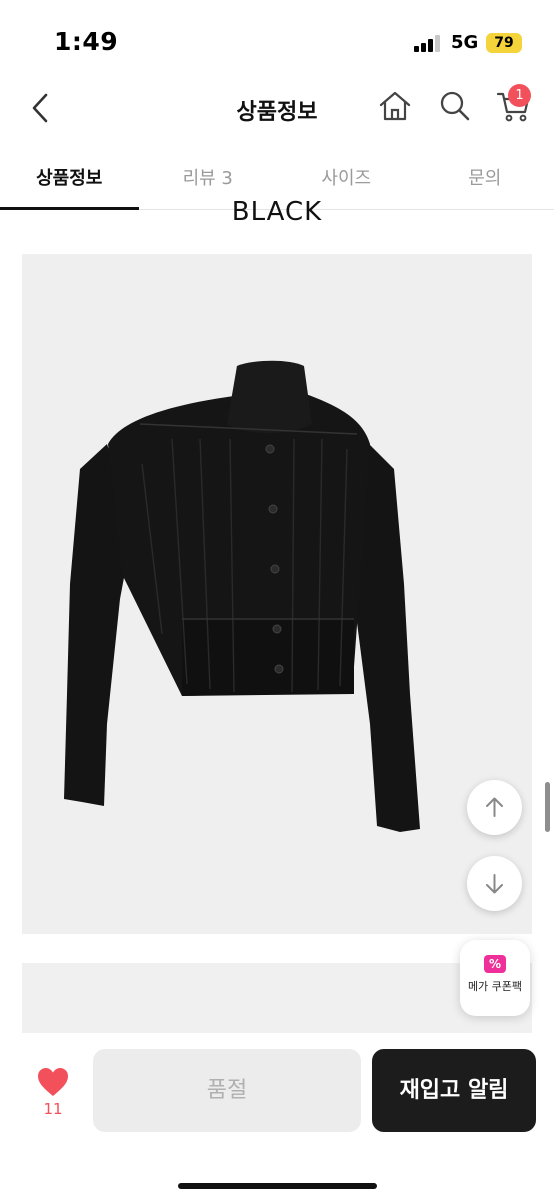 The image size is (554, 1200). I want to click on next-product-image, so click(277, 998).